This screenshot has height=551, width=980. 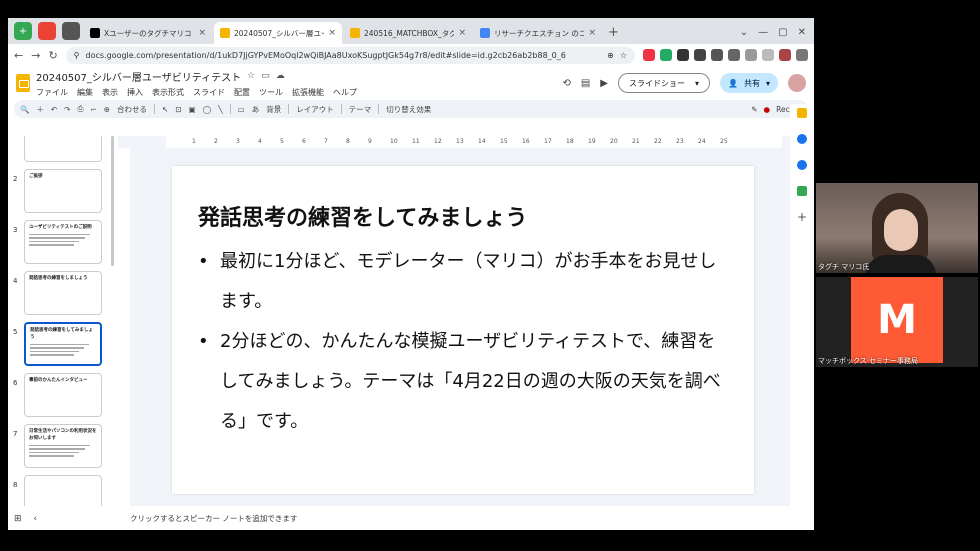 What do you see at coordinates (362, 216) in the screenshot?
I see `slide-title: 発話思考の練習をしてみましょう` at bounding box center [362, 216].